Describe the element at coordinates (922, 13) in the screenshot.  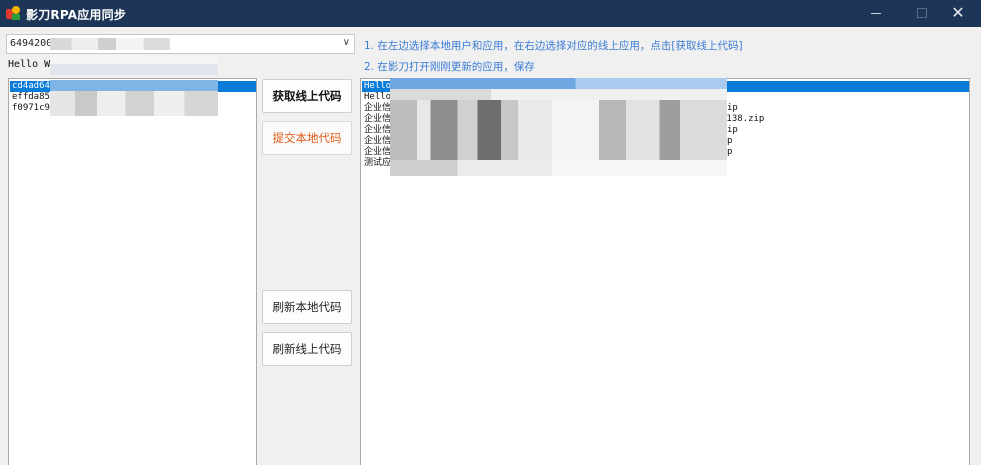
I see `maximize-icon` at that location.